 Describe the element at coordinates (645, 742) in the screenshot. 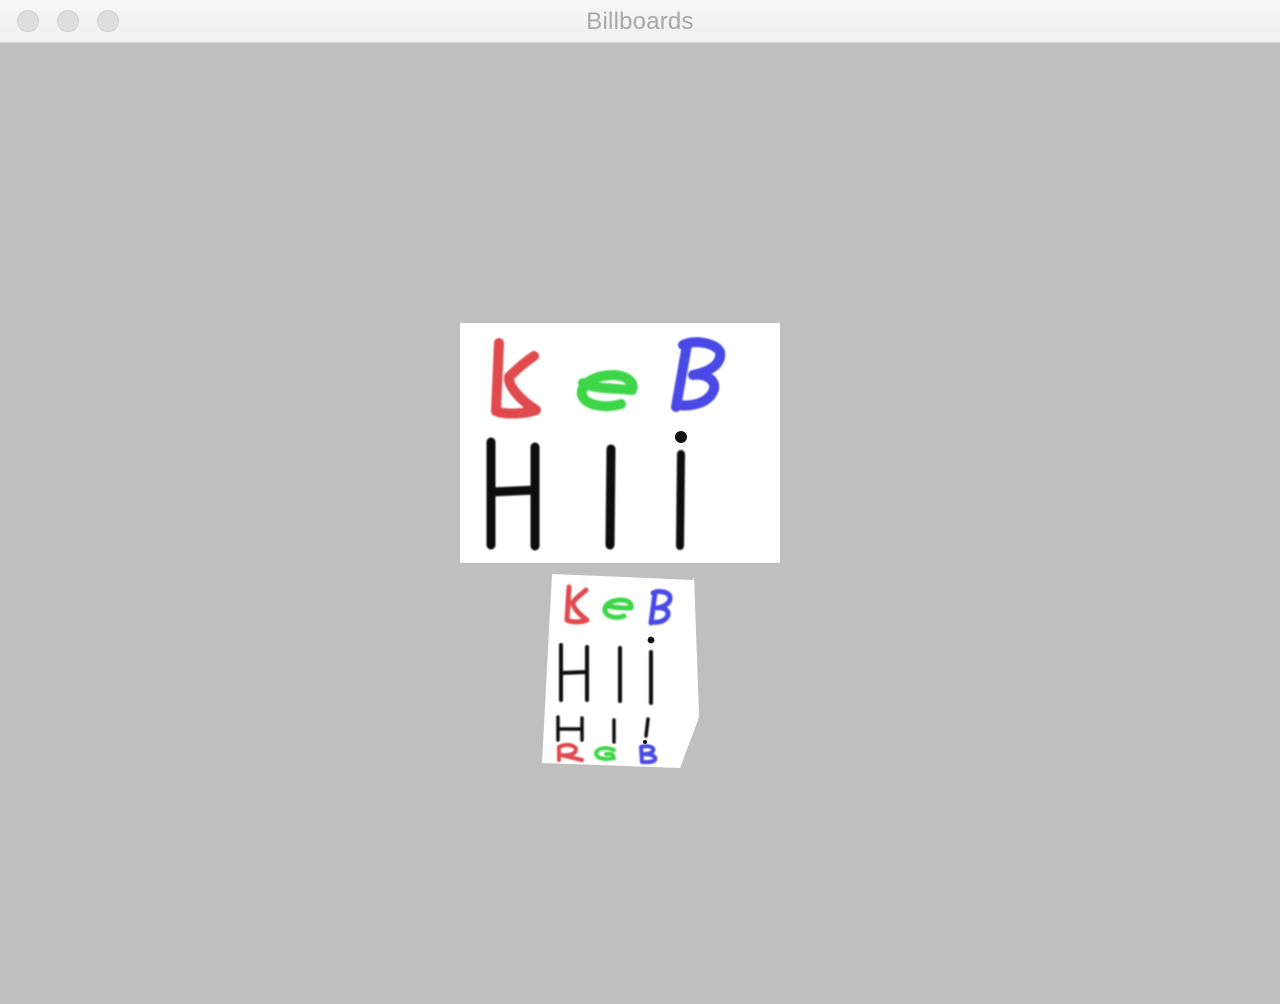

I see `cube-glyph-exclaim-dot` at that location.